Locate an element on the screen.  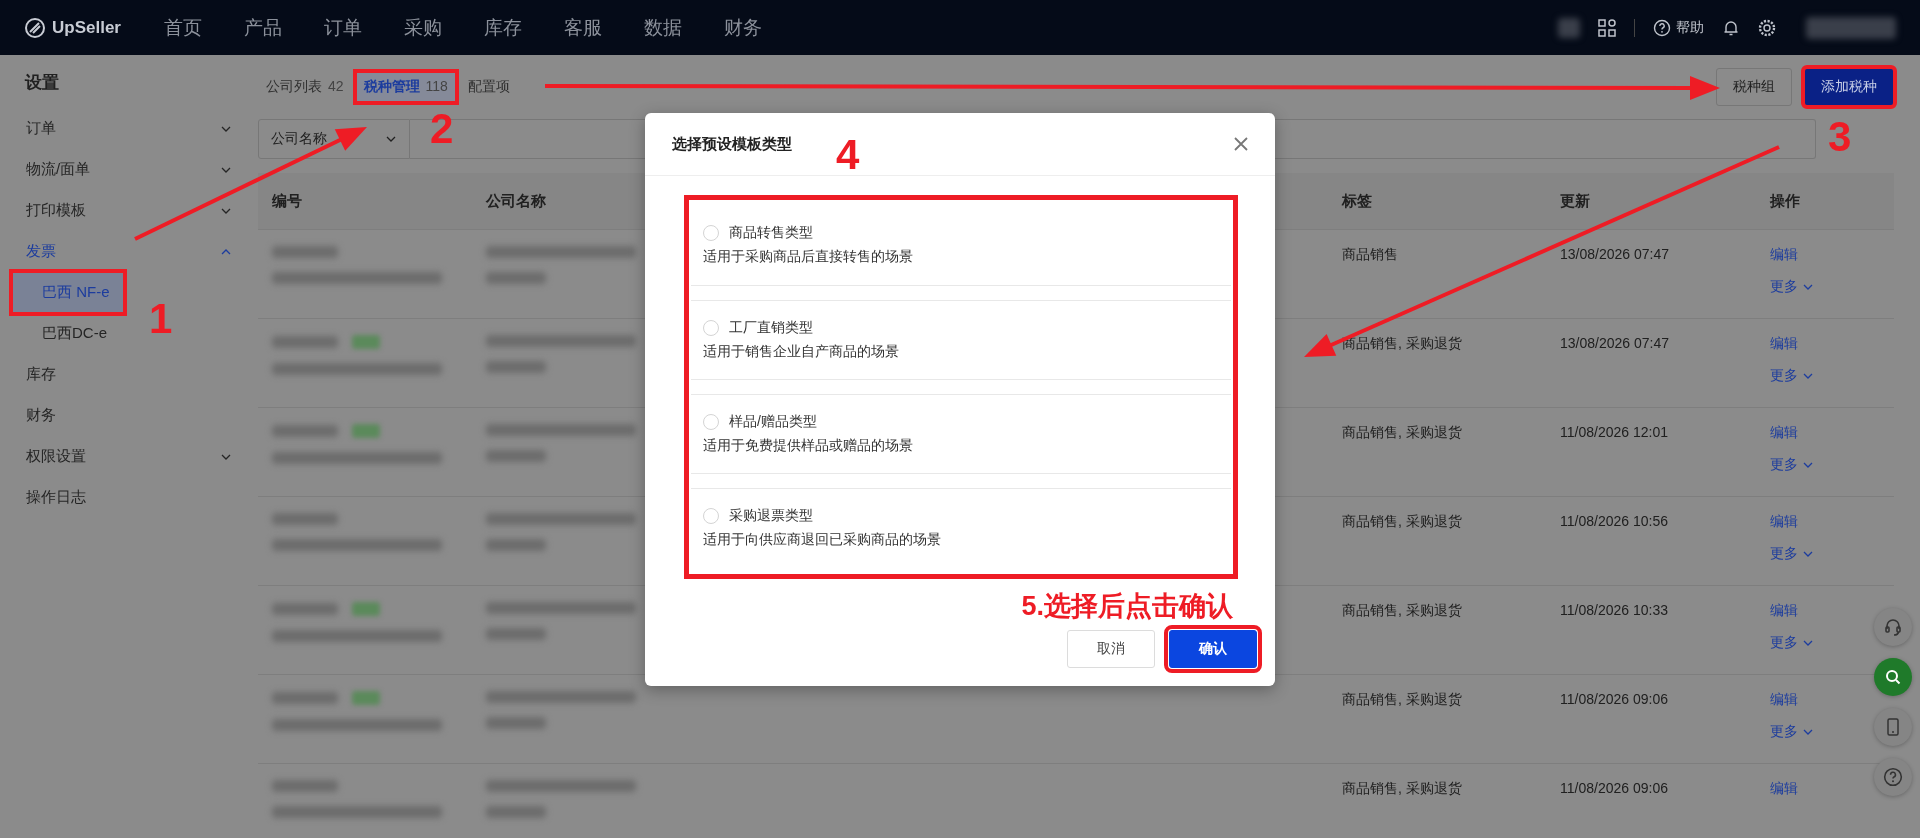
table-cell: 11/08/2026 10:56 is located at coordinates (1614, 521).